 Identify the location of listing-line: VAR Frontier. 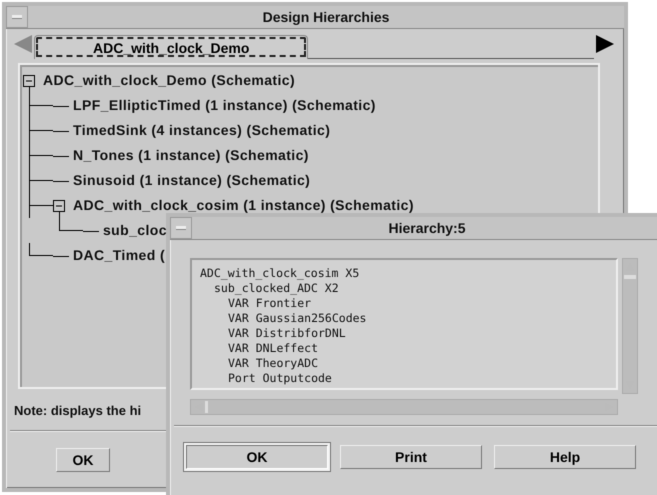
(270, 303).